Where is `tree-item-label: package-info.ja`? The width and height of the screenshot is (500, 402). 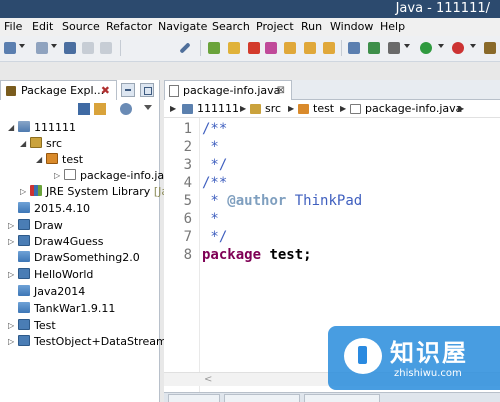
tree-item-label: package-info.ja is located at coordinates (122, 175).